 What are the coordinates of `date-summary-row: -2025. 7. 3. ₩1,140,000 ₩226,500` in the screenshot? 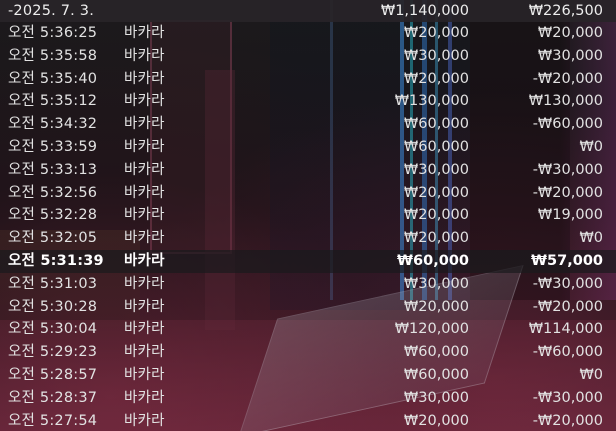 It's located at (308, 11).